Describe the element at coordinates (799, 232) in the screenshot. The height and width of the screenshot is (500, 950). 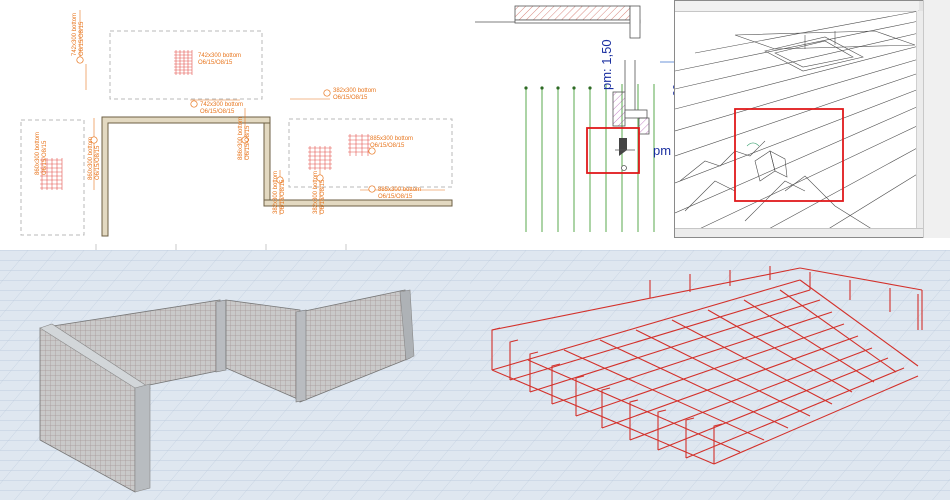
I see `window-statusbar` at that location.